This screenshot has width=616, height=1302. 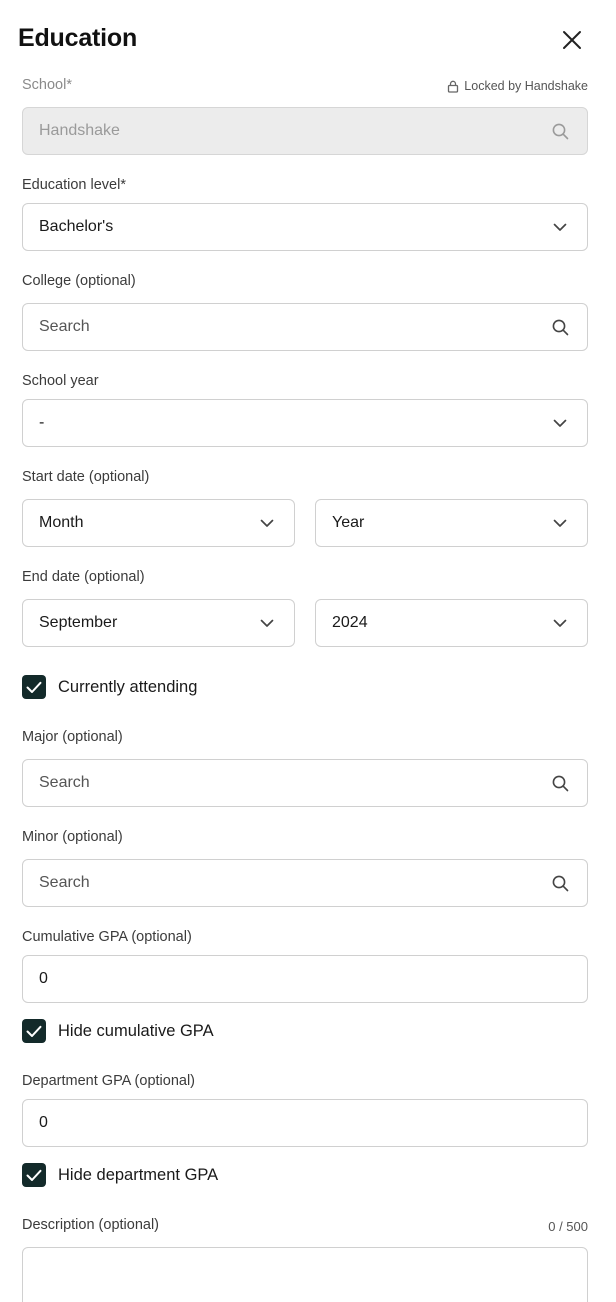 I want to click on college-placeholder: Search, so click(x=64, y=326).